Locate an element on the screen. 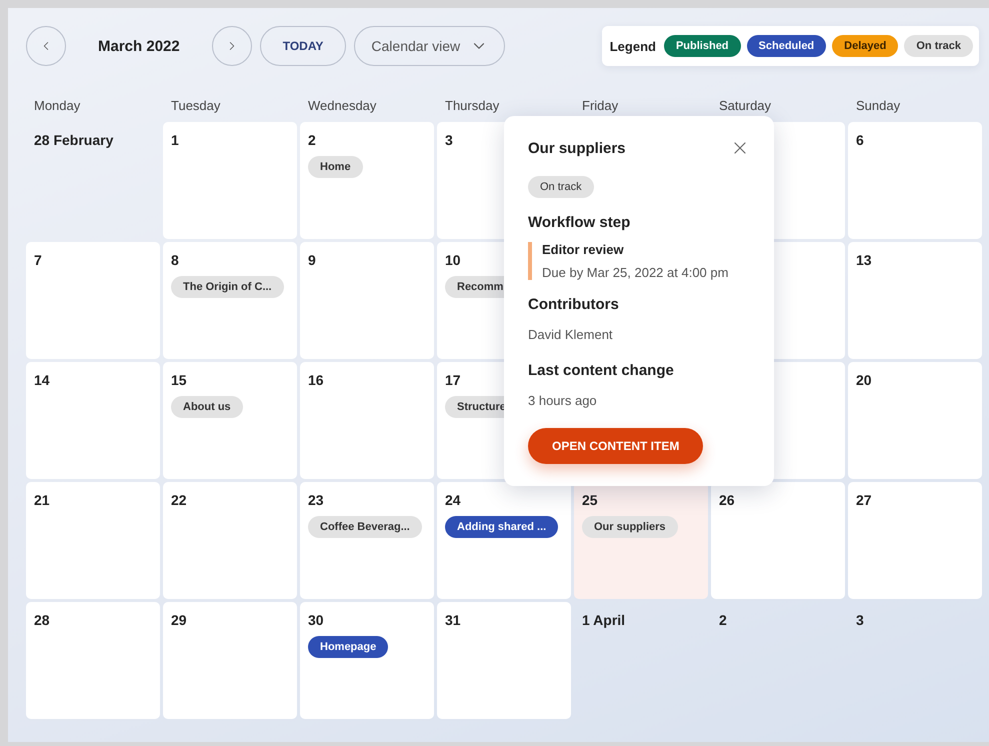 The width and height of the screenshot is (989, 746). contributor-name: David Klement is located at coordinates (570, 334).